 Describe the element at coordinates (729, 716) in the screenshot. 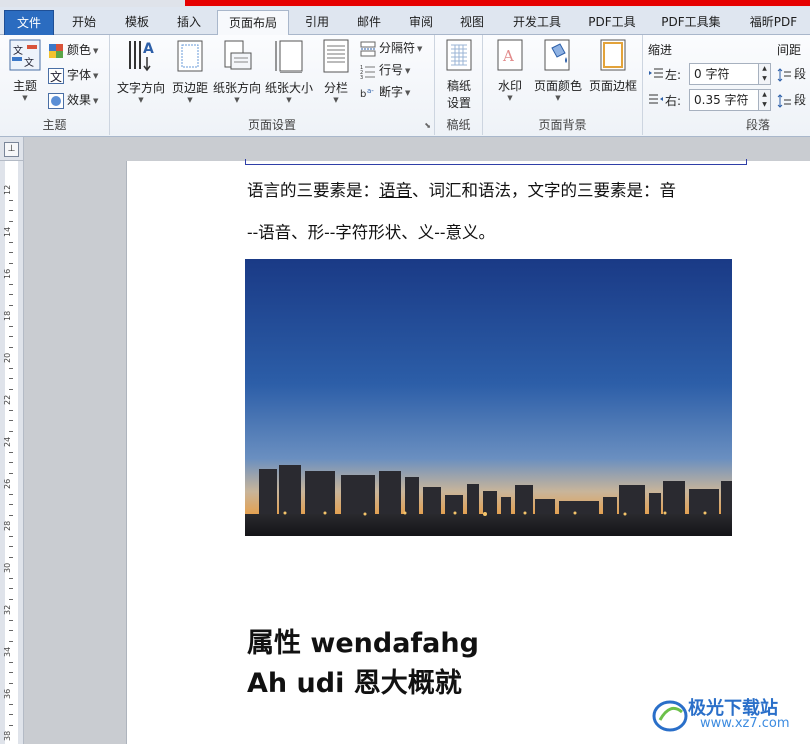

I see `site-watermark: 极光下载站 www.xz7.com` at that location.